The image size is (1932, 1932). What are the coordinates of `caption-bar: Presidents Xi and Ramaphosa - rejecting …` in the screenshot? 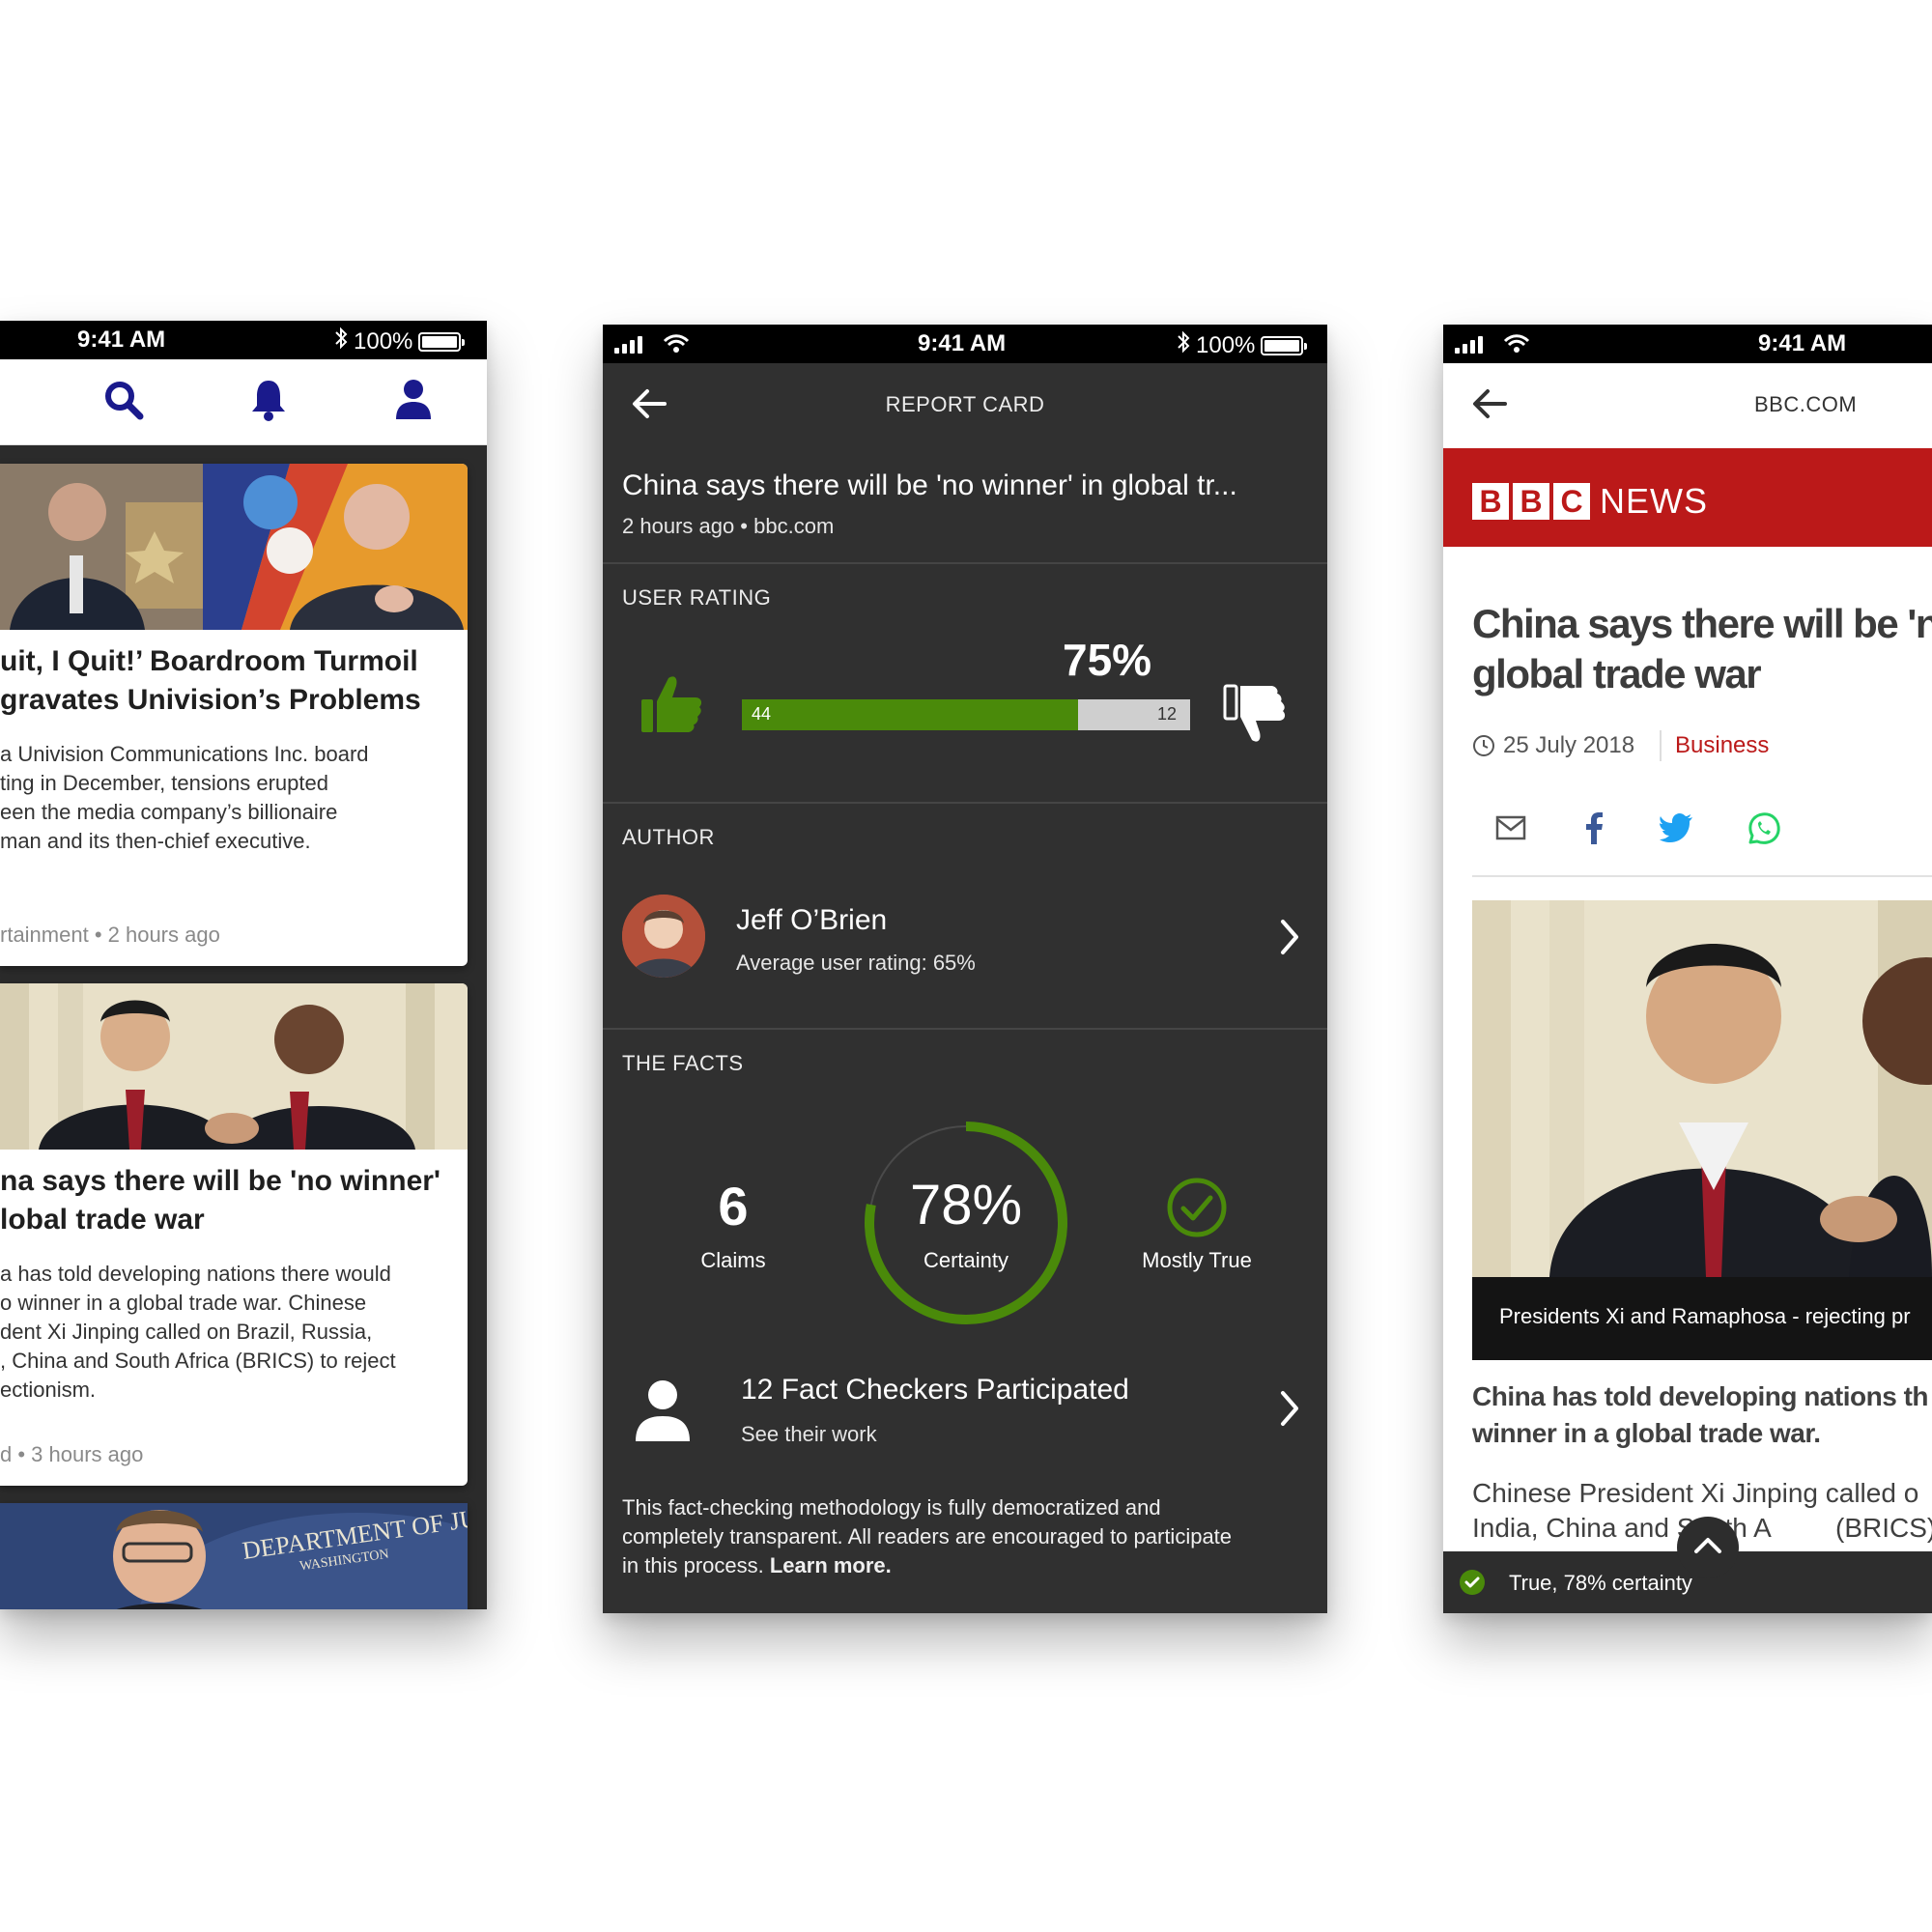 It's located at (1702, 1318).